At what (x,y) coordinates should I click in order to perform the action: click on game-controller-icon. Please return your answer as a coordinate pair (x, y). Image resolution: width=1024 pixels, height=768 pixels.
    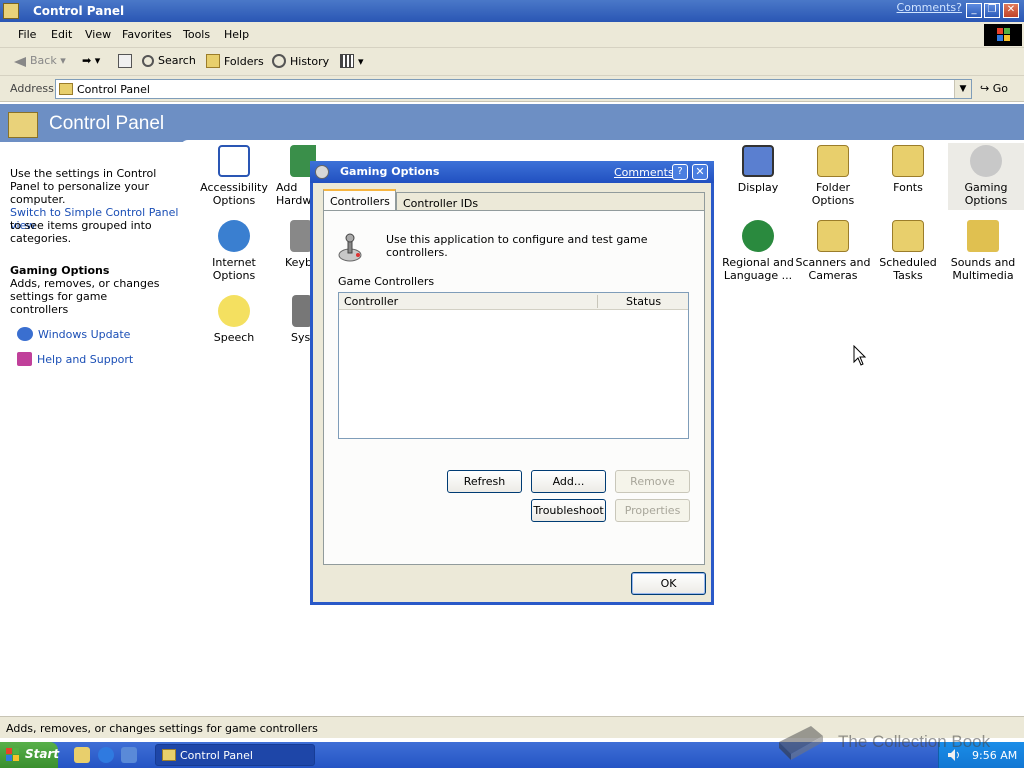
    Looking at the image, I should click on (986, 161).